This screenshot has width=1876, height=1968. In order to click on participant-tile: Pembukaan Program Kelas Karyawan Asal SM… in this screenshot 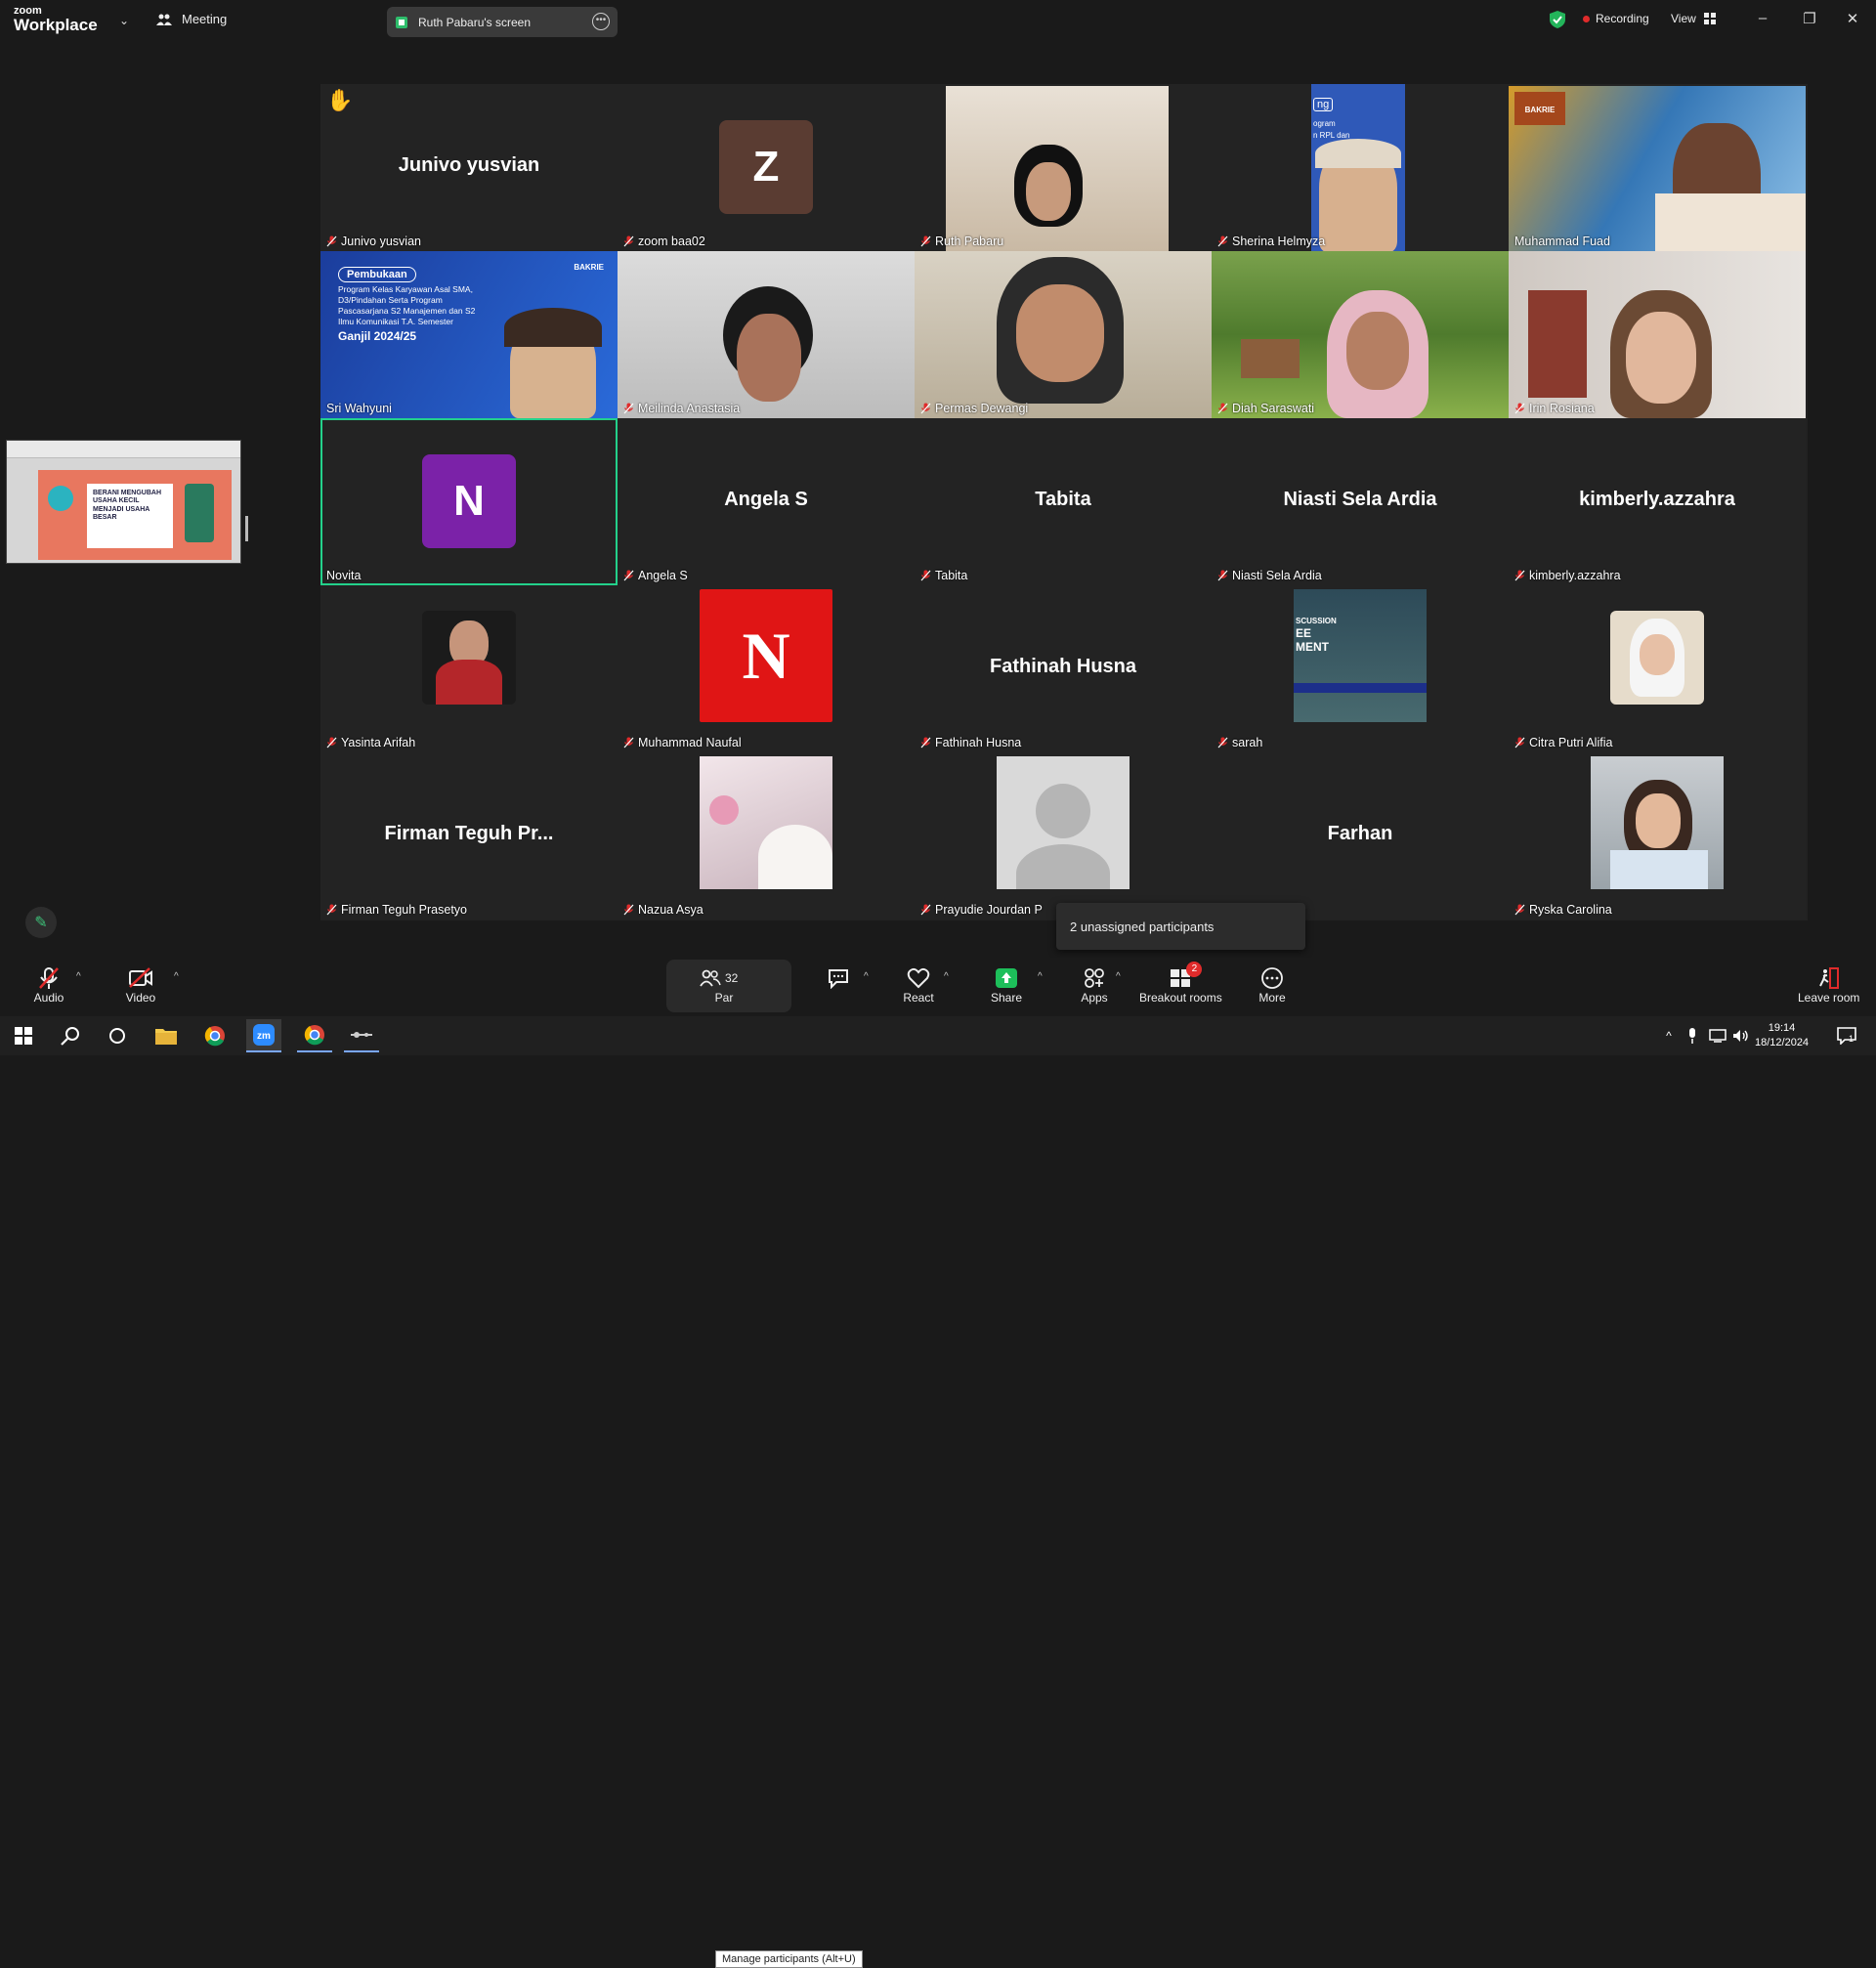, I will do `click(469, 334)`.